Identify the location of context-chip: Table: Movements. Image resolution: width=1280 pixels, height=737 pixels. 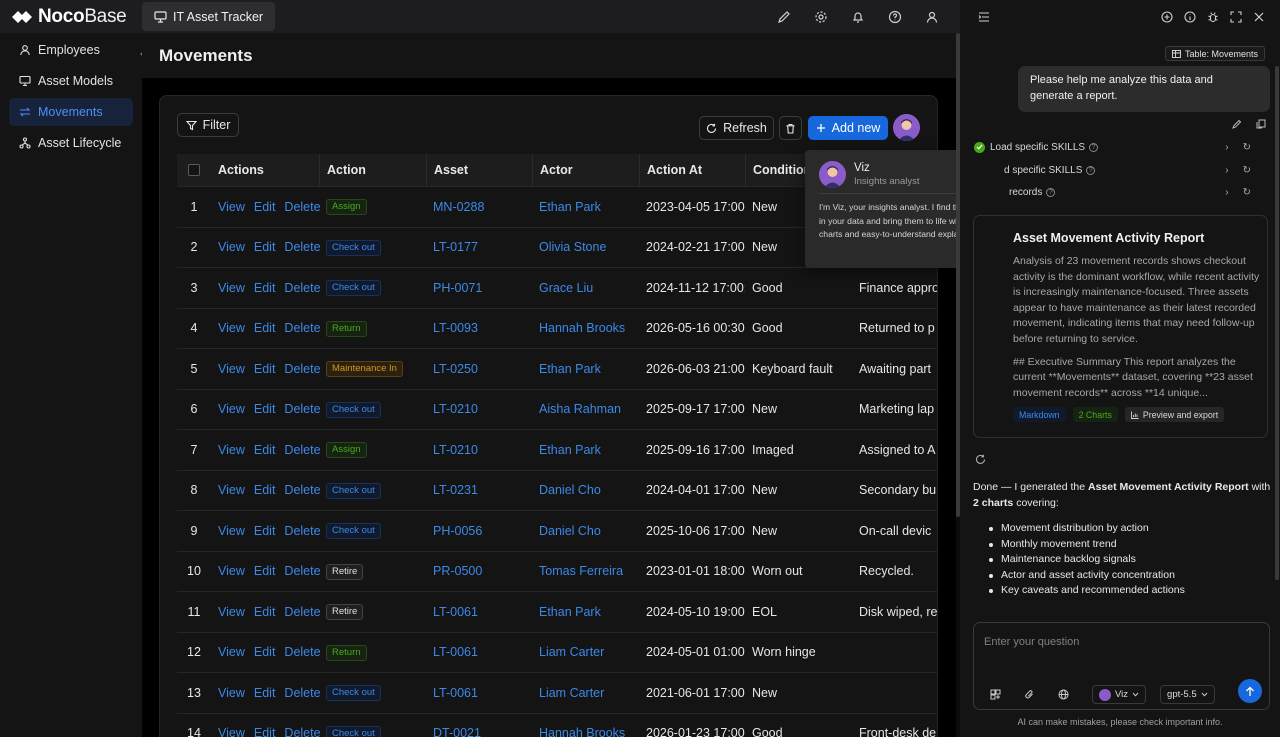
(1215, 53).